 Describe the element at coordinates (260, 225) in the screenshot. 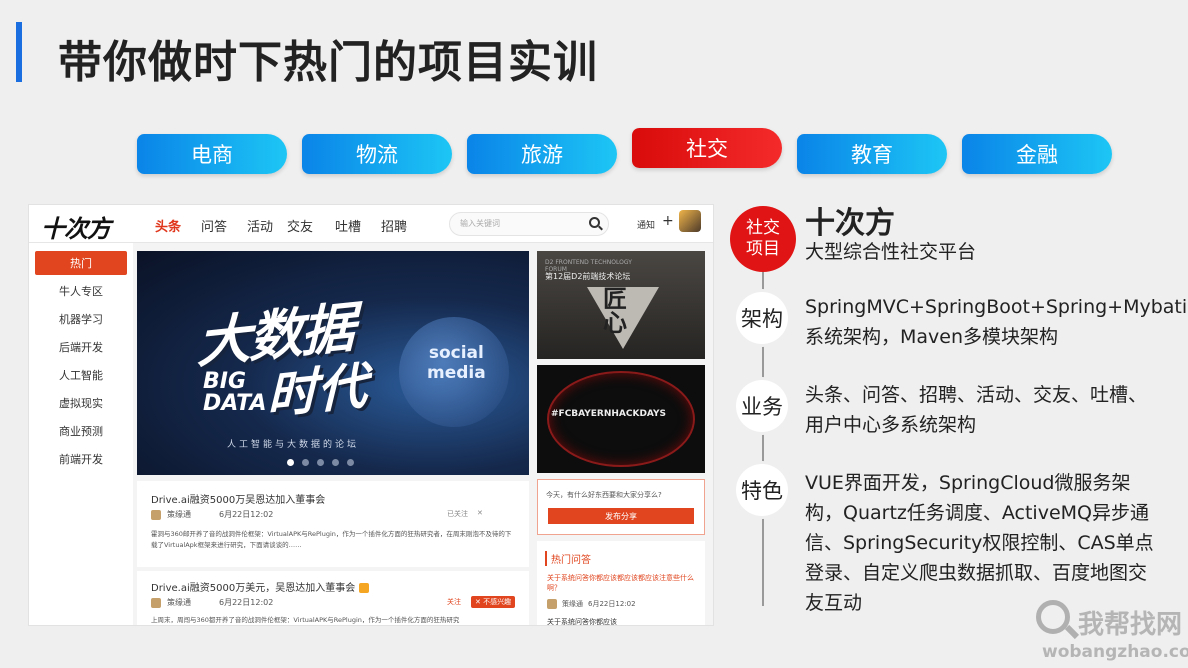

I see `nav-events: 活动` at that location.